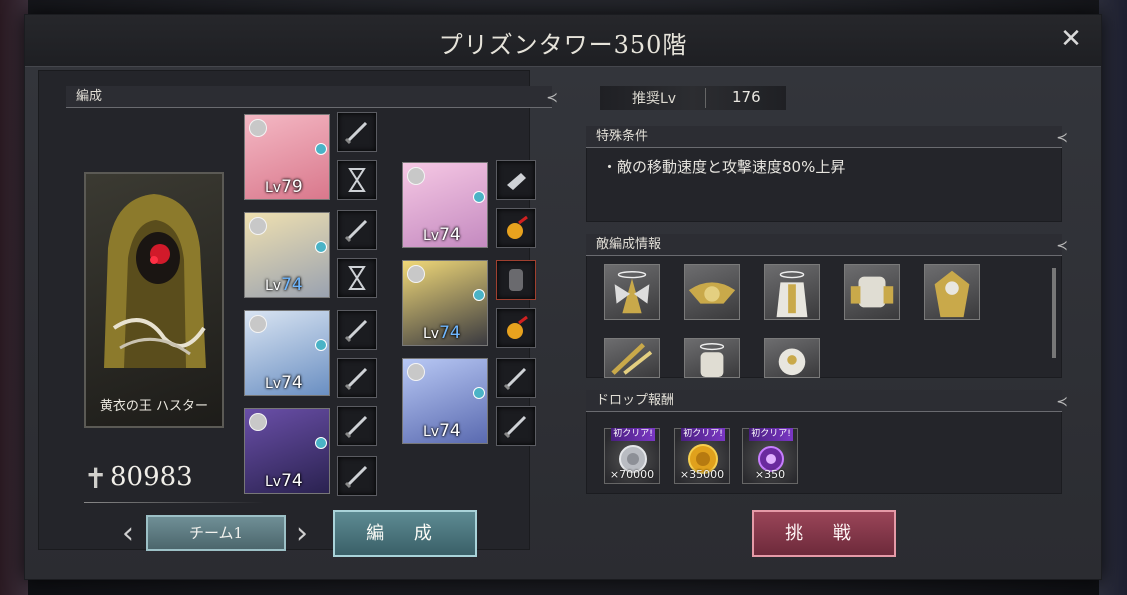 The image size is (1127, 595). Describe the element at coordinates (770, 474) in the screenshot. I see `reward-amount: ×350` at that location.